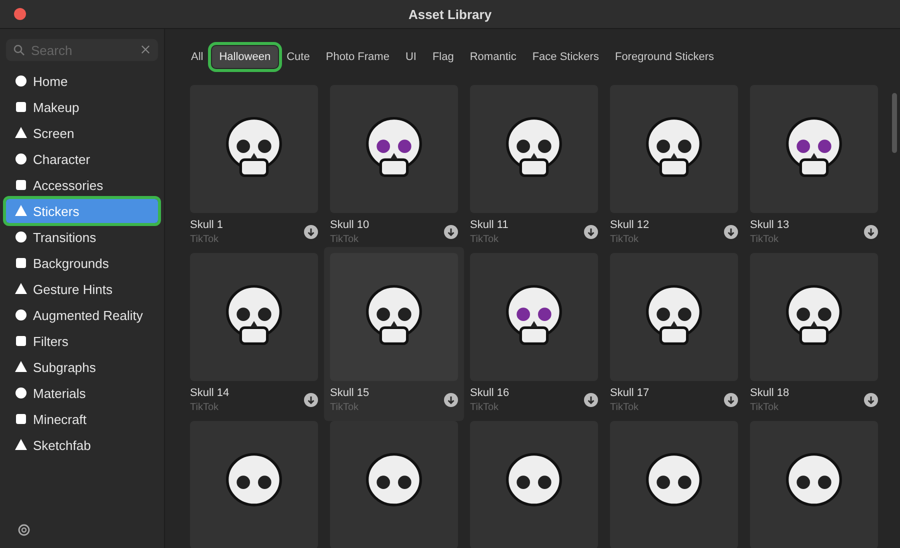 This screenshot has width=900, height=548. I want to click on asset-name: Skull 10, so click(350, 225).